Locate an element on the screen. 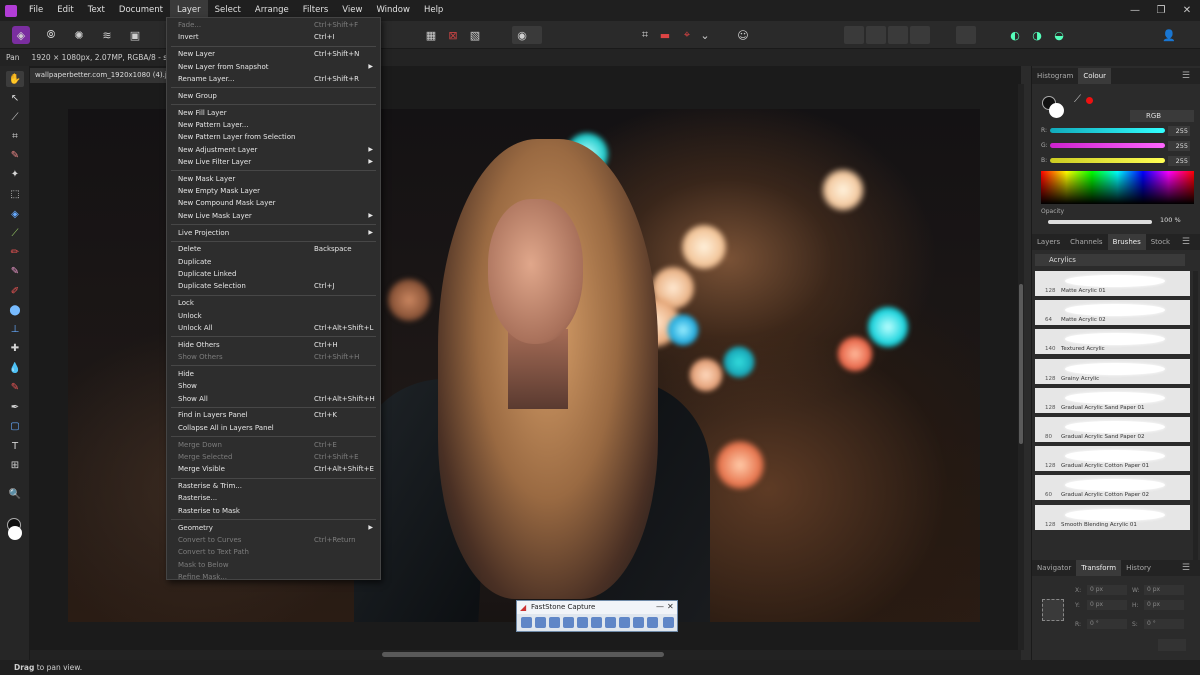 This screenshot has height=675, width=1200. brush-item: 80 Gradual Acrylic Sand Paper 02 is located at coordinates (1112, 430).